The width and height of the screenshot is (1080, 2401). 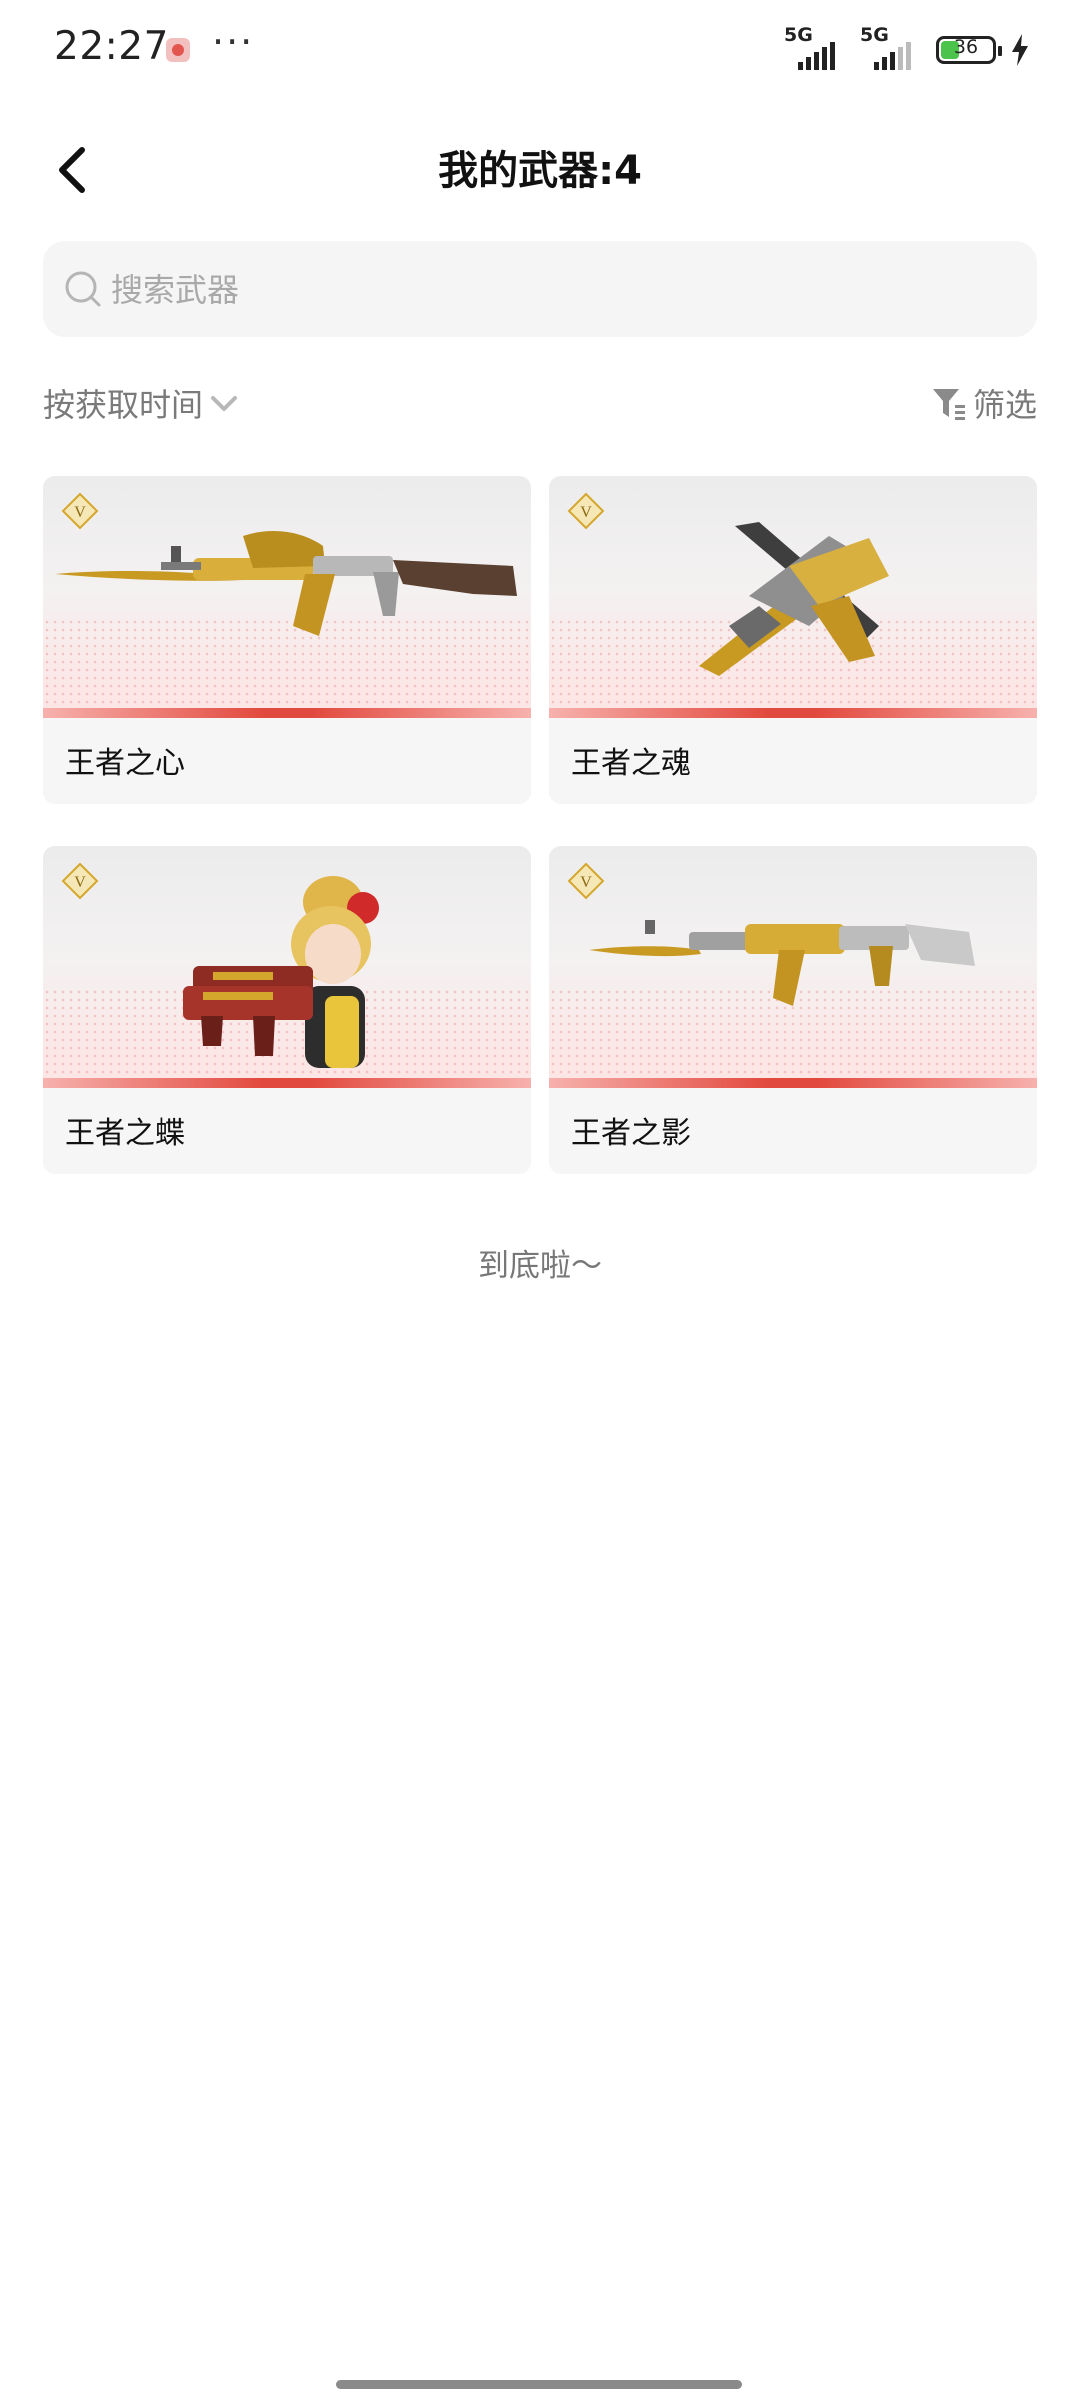 I want to click on home-indicator, so click(x=539, y=2384).